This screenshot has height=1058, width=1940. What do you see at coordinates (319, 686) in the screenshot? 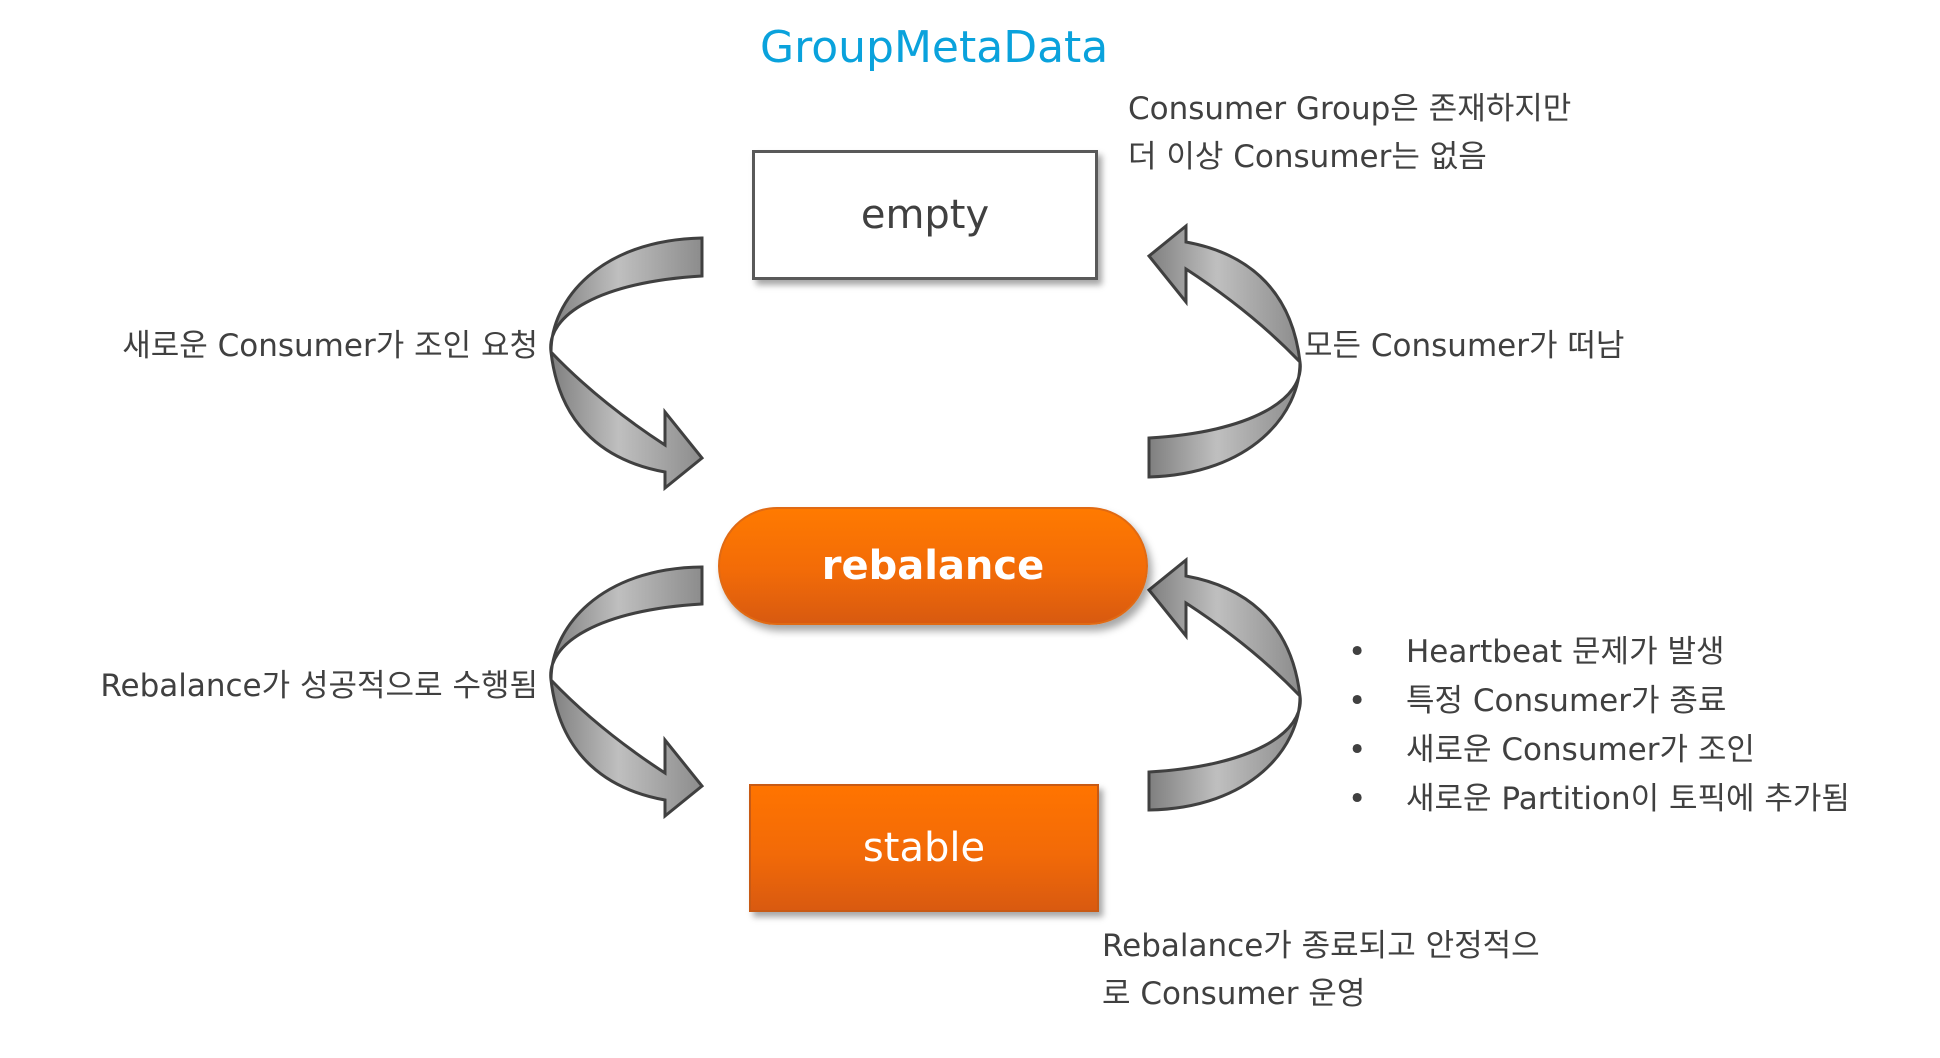
I see `label-rebalance-to-stable: Rebalance가 성공적으로 수행됨` at bounding box center [319, 686].